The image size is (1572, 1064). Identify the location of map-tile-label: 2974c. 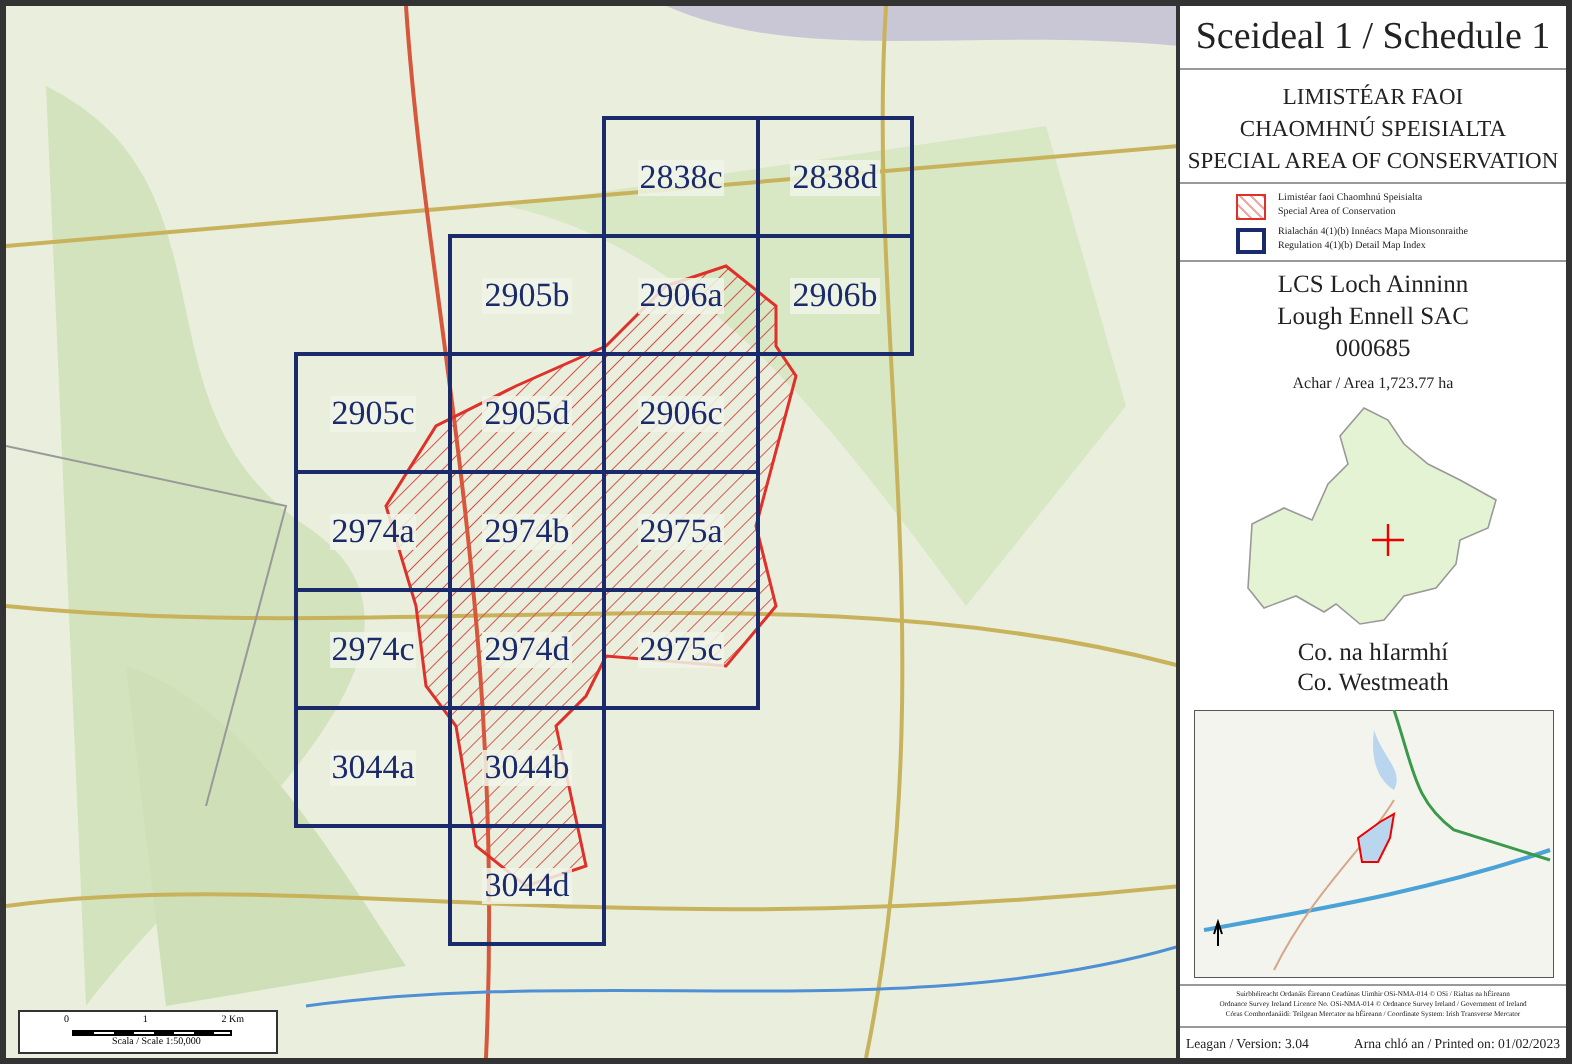
(373, 649).